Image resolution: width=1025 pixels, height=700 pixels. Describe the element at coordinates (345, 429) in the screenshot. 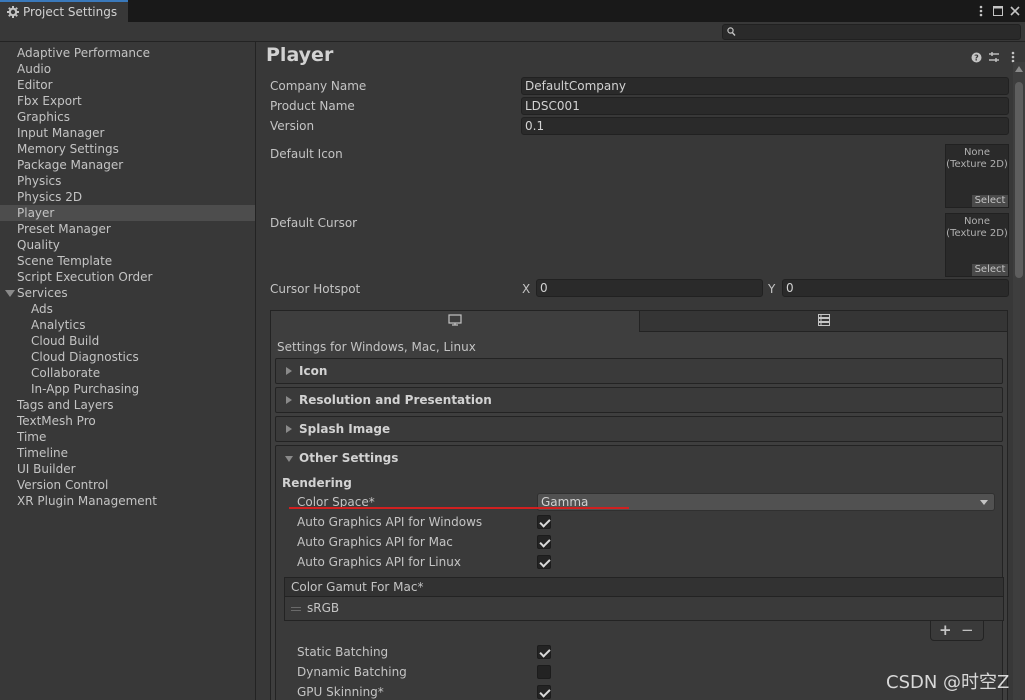

I see `foldout-title: Splash Image` at that location.